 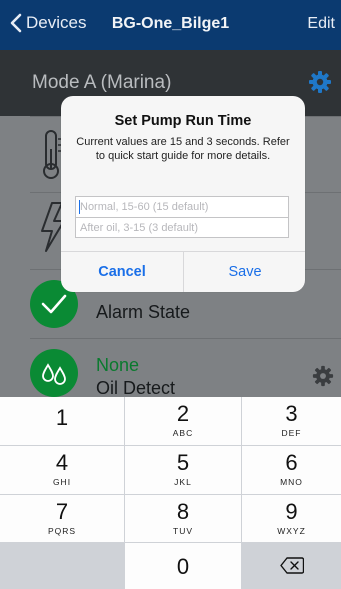 I want to click on edit-button: Edit, so click(x=321, y=24).